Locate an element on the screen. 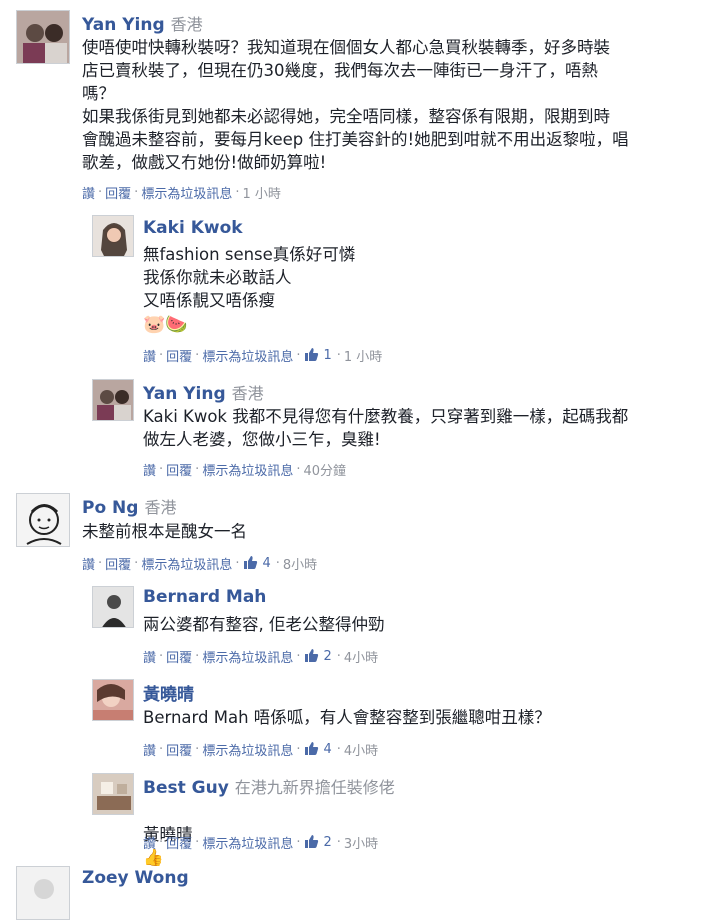 This screenshot has width=720, height=920. comment-header: Po Ng 香港 is located at coordinates (129, 506).